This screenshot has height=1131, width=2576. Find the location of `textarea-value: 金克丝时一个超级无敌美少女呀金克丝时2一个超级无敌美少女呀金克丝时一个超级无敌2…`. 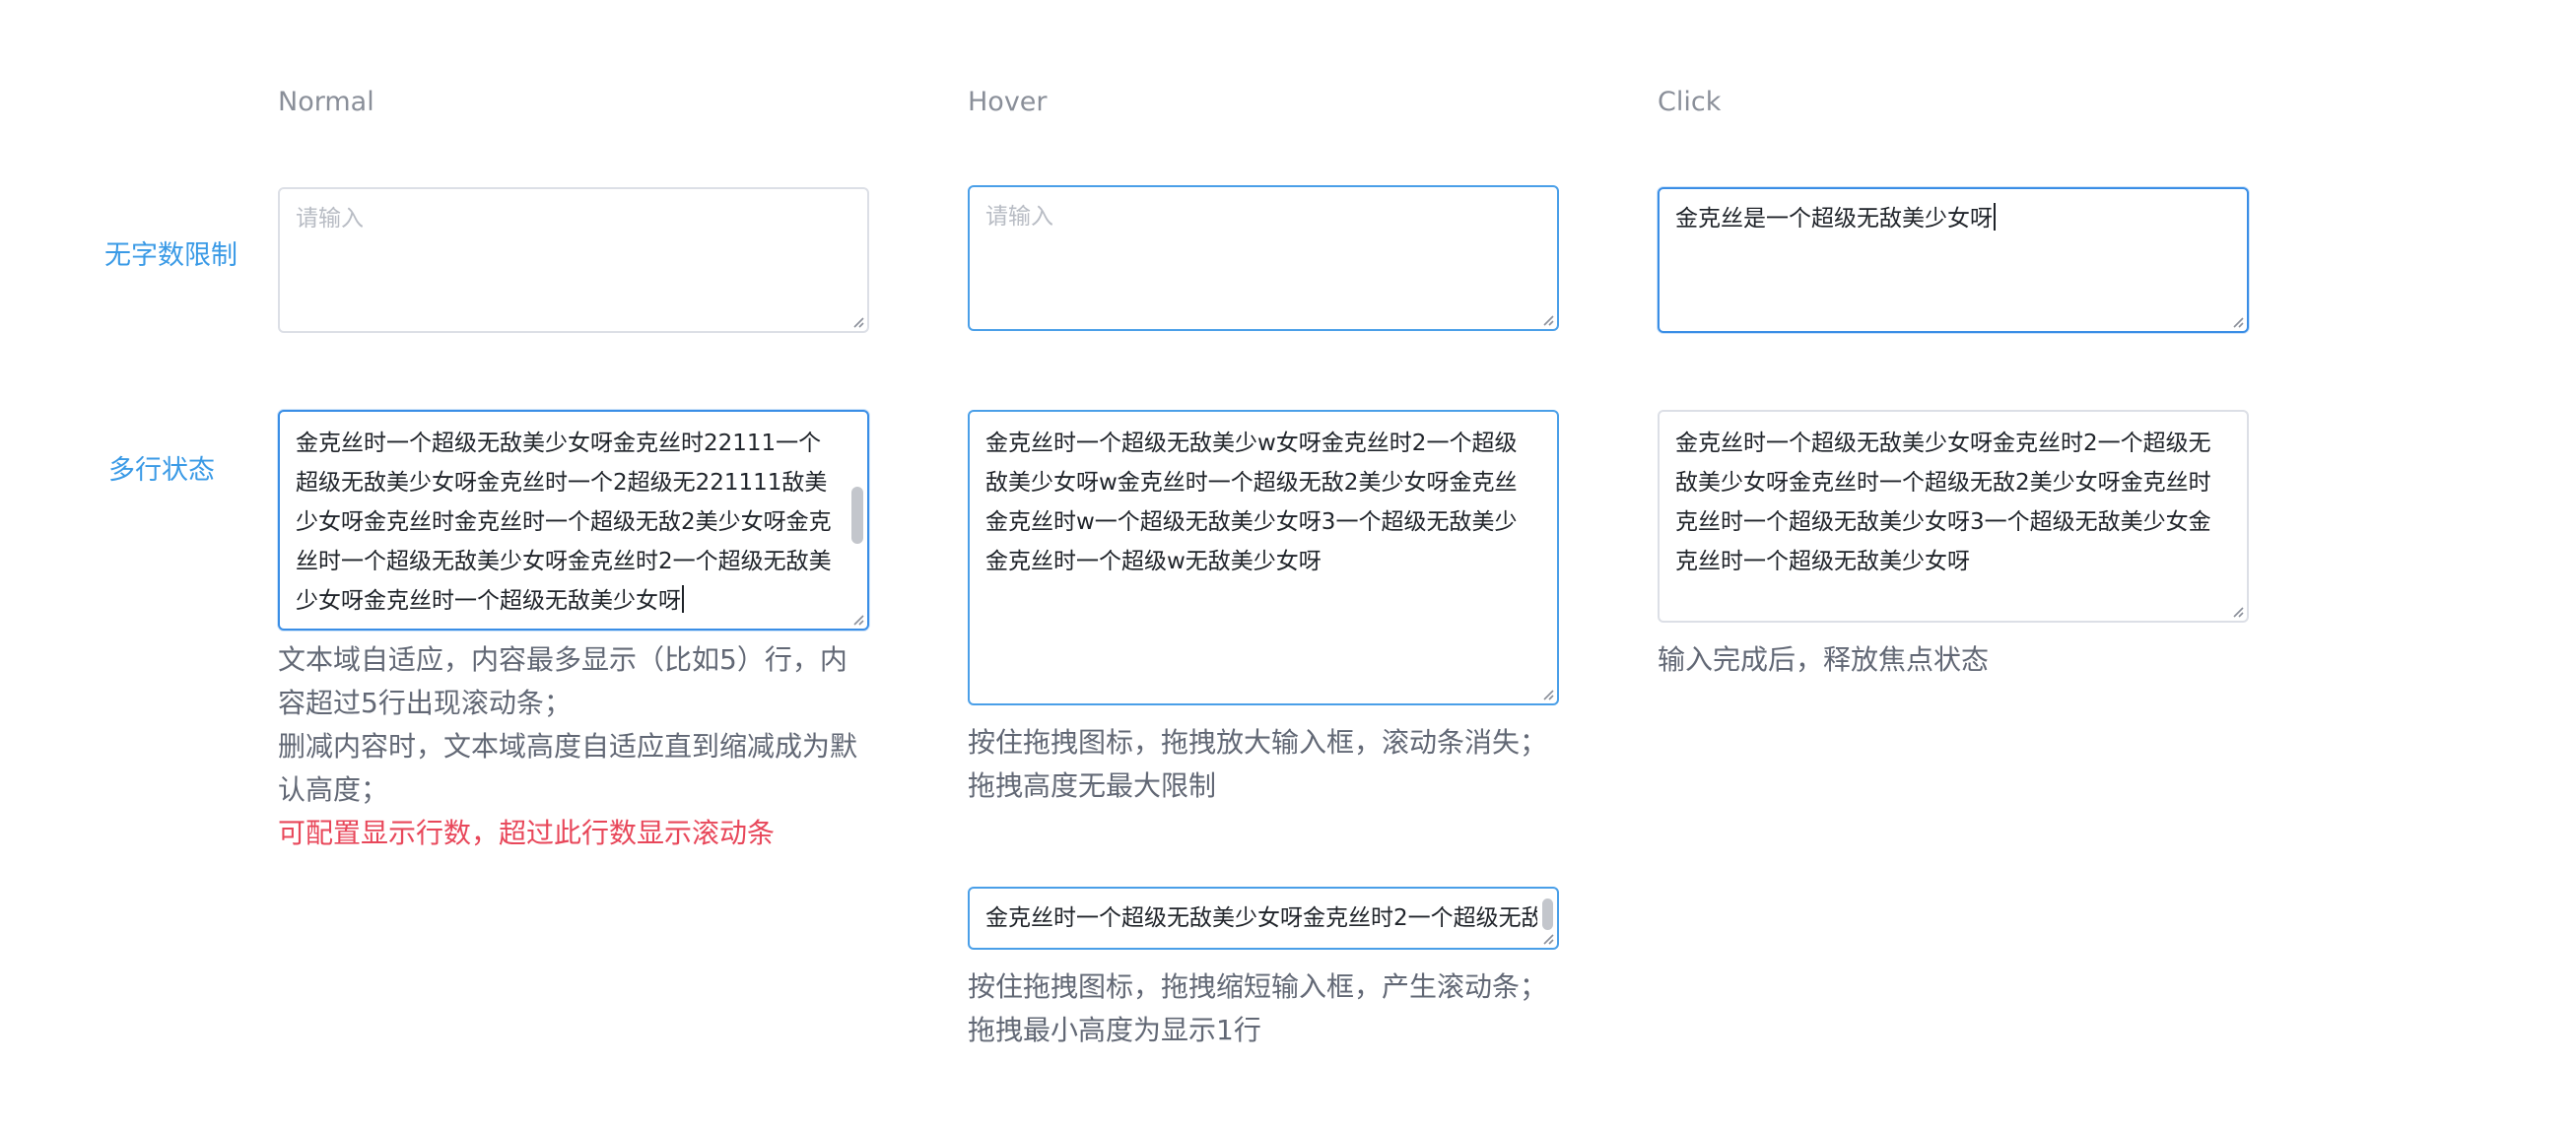

textarea-value: 金克丝时一个超级无敌美少女呀金克丝时2一个超级无敌美少女呀金克丝时一个超级无敌2… is located at coordinates (1943, 502).